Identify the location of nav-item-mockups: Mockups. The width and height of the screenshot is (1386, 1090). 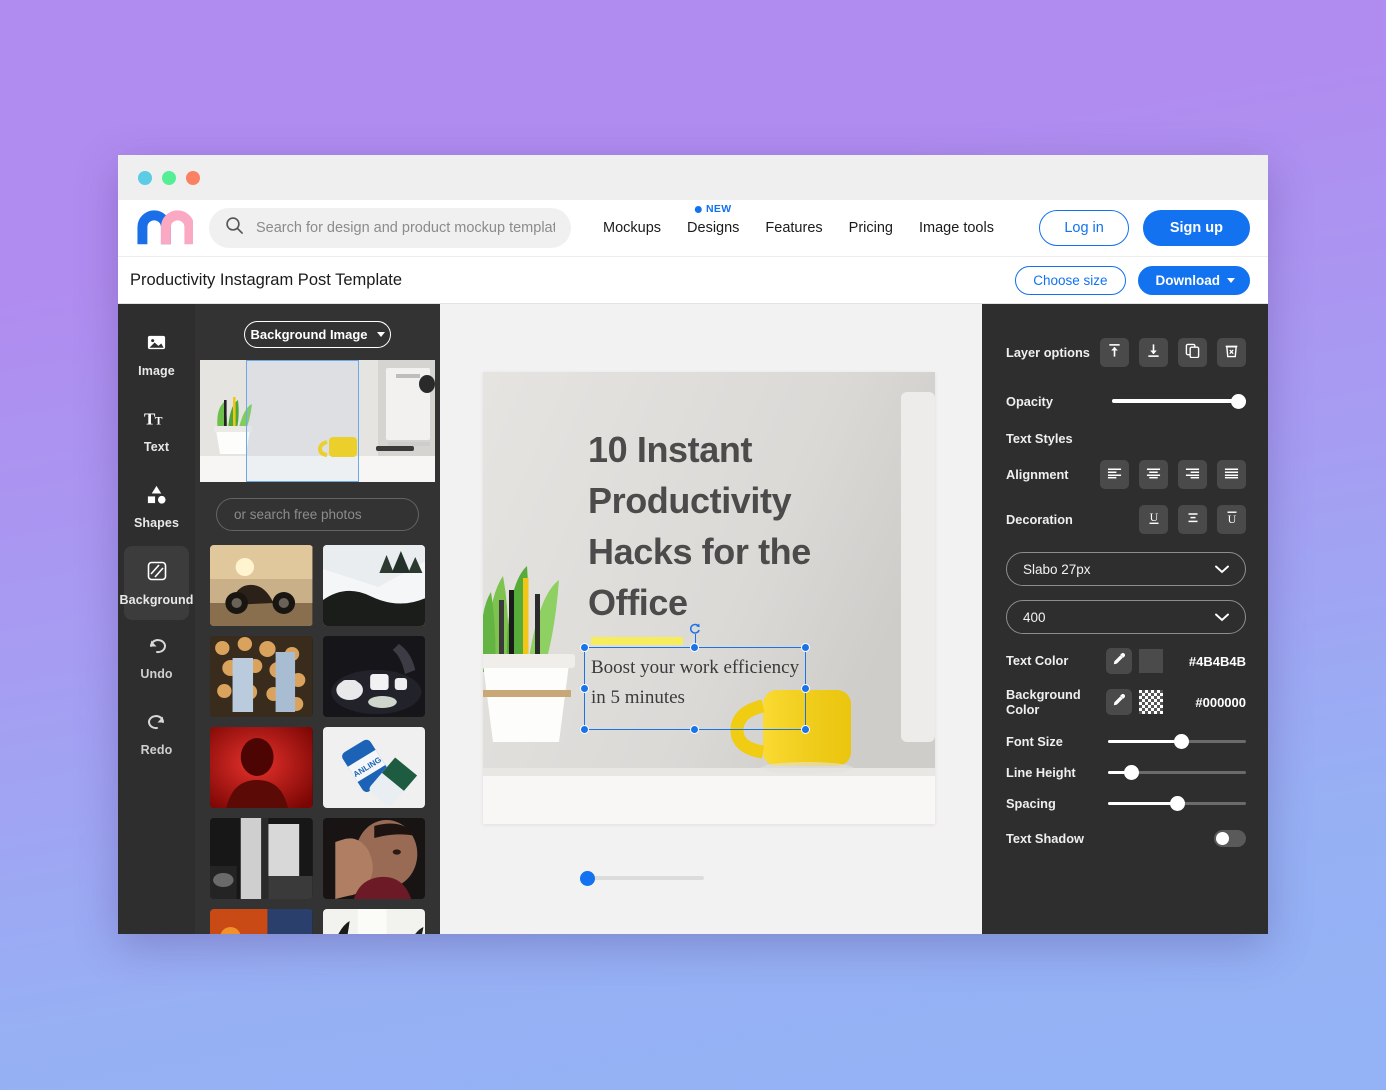
(632, 228).